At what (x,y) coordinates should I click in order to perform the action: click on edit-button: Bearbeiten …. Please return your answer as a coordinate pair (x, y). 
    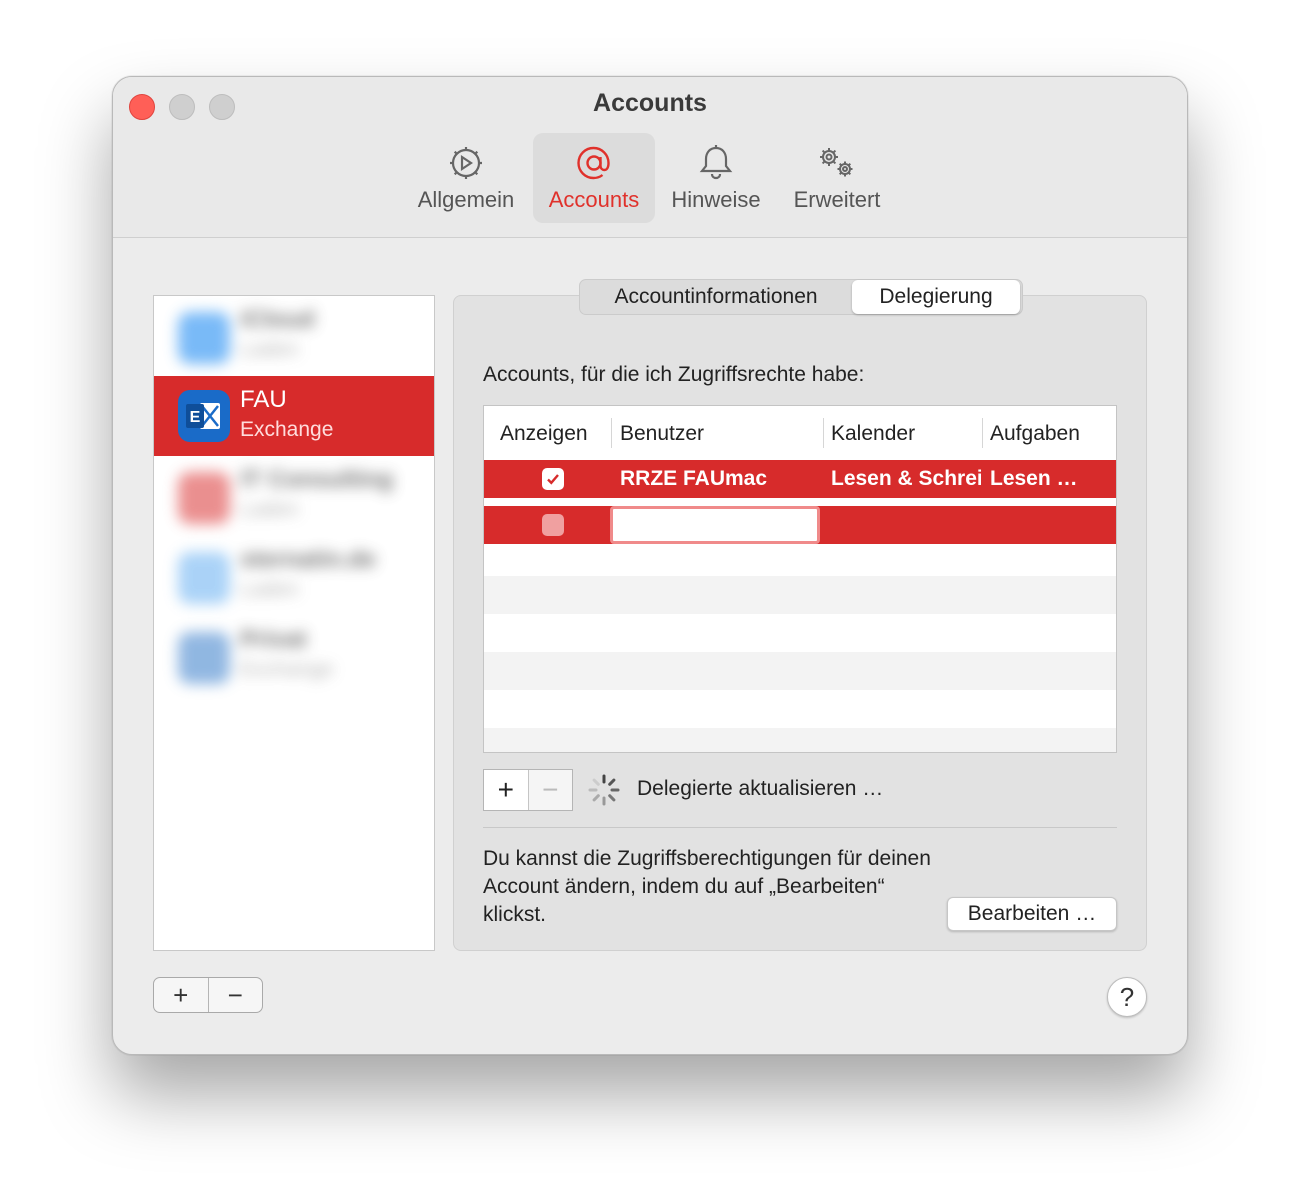
    Looking at the image, I should click on (1032, 914).